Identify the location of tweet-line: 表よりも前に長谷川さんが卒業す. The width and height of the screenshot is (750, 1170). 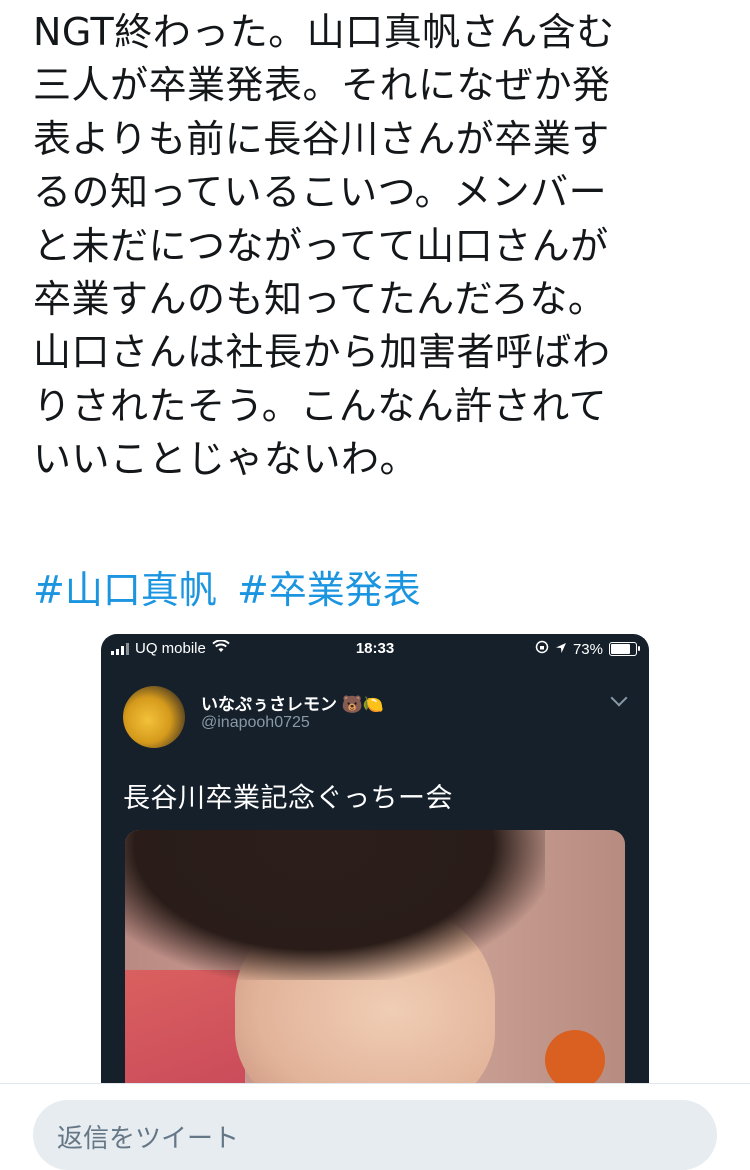
(321, 138).